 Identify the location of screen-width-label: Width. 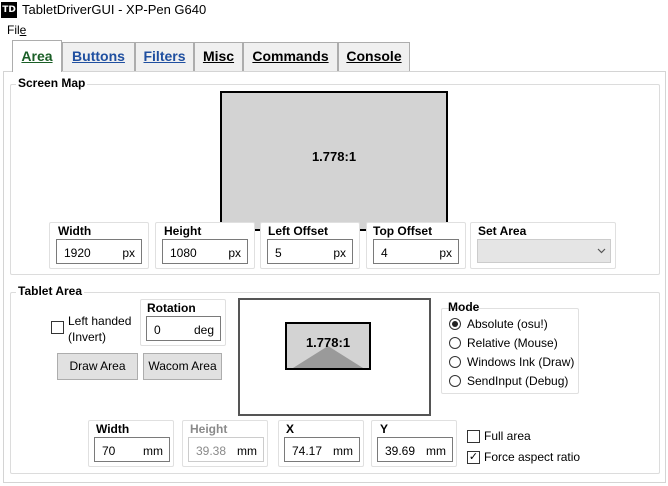
(75, 231).